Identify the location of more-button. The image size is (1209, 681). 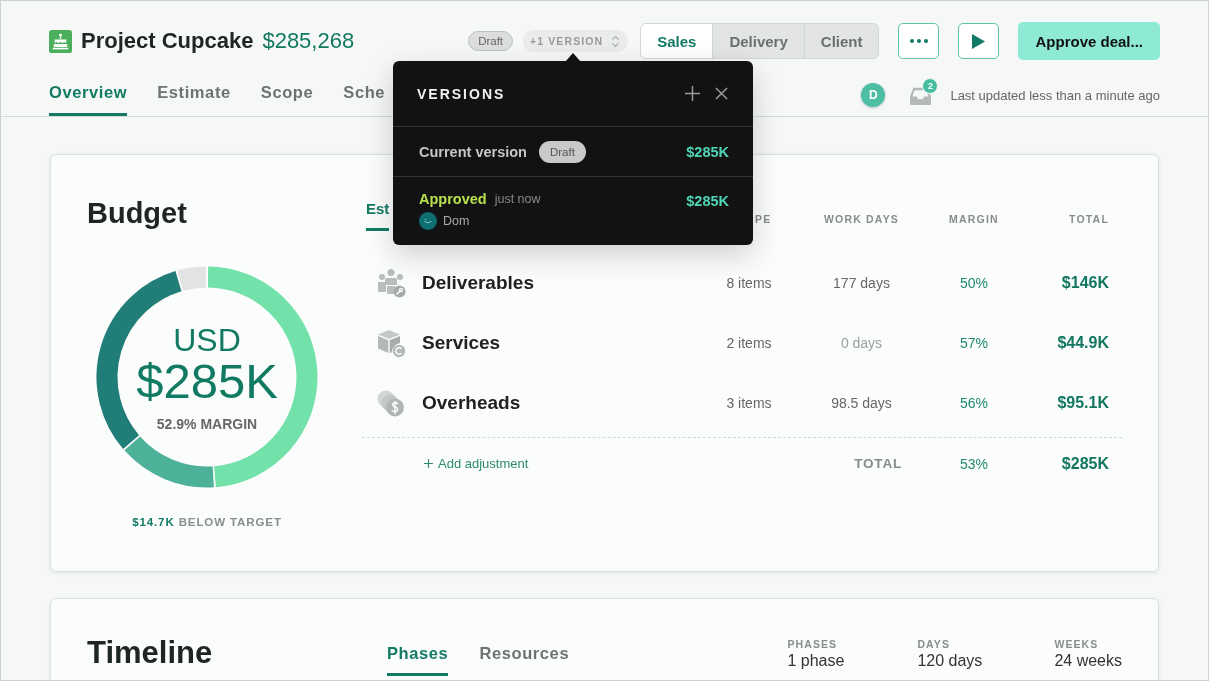
(919, 41).